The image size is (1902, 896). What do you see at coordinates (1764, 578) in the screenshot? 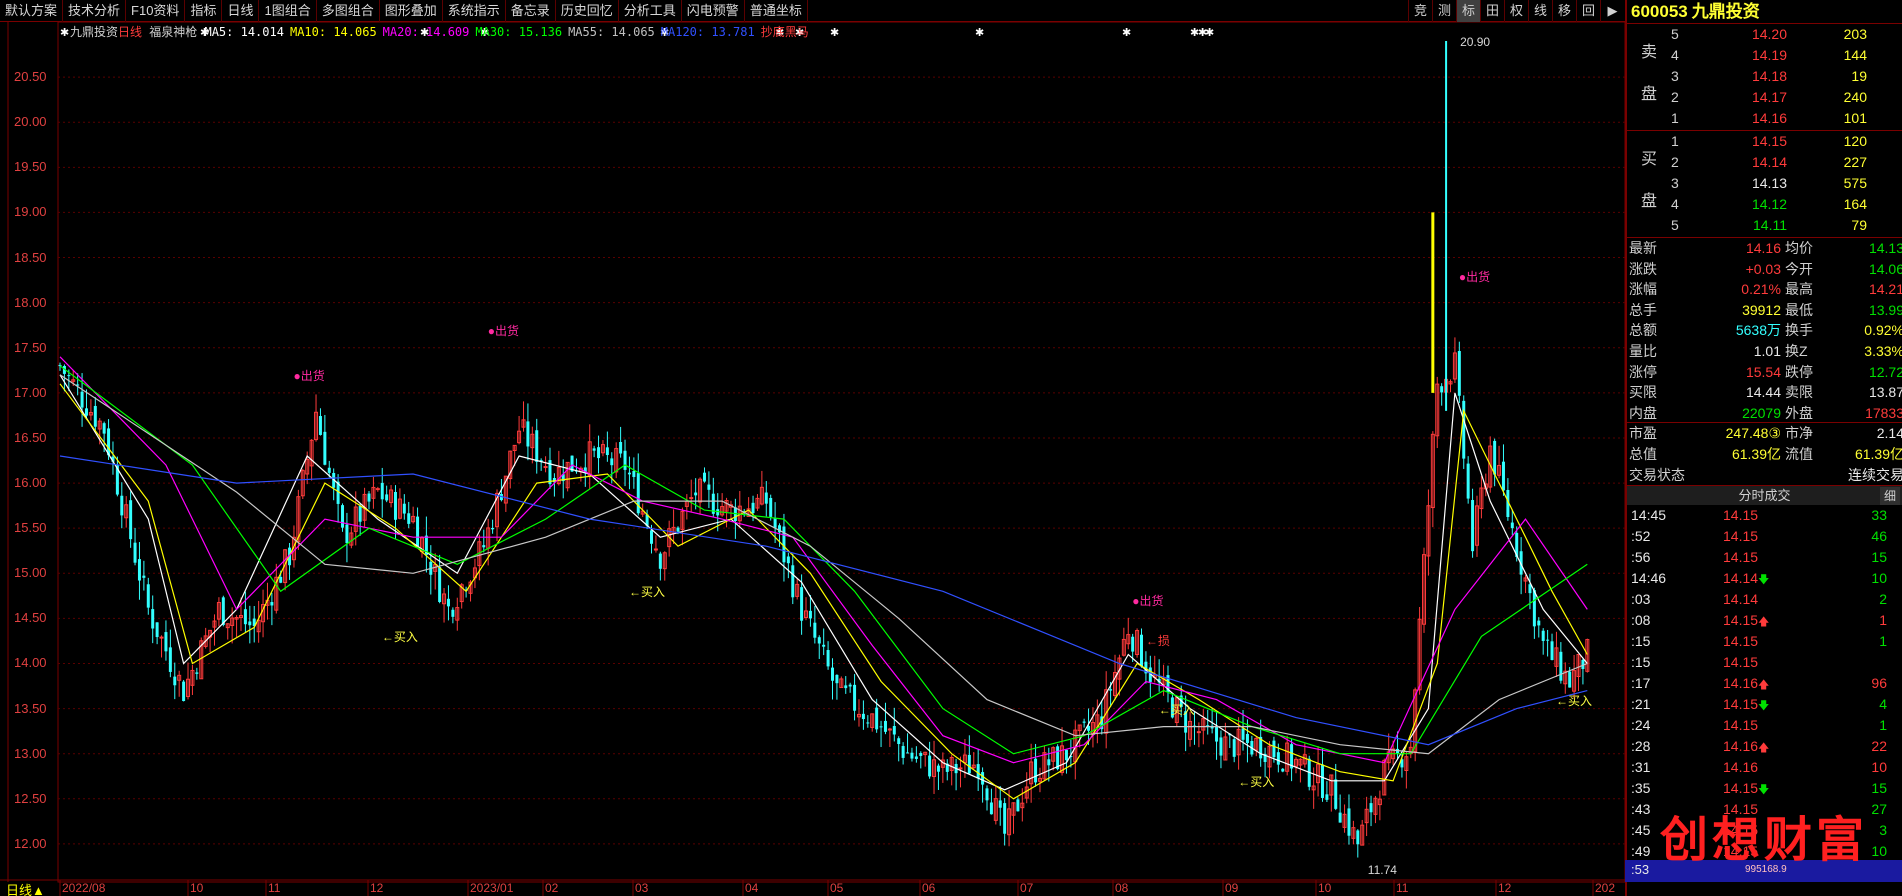
I see `tick-row: 14:46 14.14🡇 10` at bounding box center [1764, 578].